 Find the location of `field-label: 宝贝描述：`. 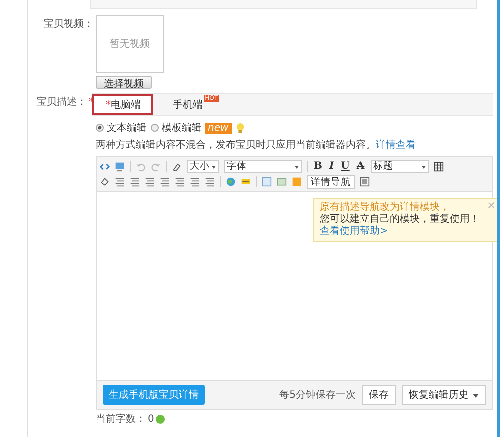

field-label: 宝贝描述： is located at coordinates (62, 102).